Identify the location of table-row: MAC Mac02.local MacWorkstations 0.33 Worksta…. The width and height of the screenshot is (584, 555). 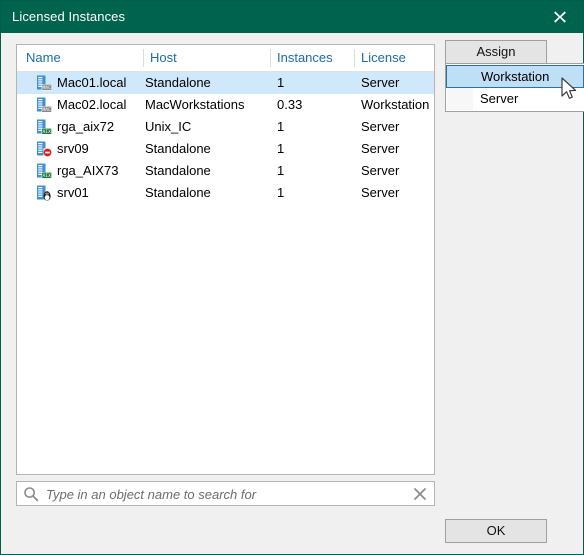
(225, 105).